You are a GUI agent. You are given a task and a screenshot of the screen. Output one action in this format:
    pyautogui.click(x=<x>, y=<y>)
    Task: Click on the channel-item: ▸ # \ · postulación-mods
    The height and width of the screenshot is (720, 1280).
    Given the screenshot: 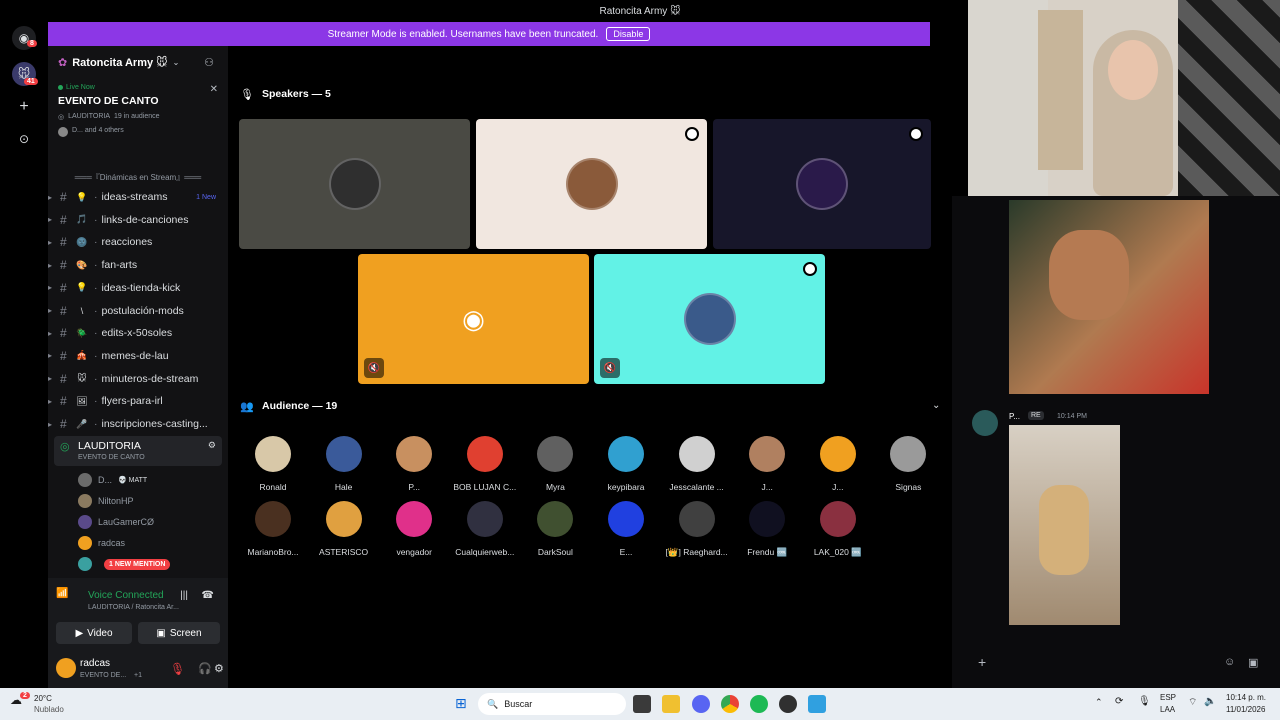 What is the action you would take?
    pyautogui.click(x=138, y=311)
    